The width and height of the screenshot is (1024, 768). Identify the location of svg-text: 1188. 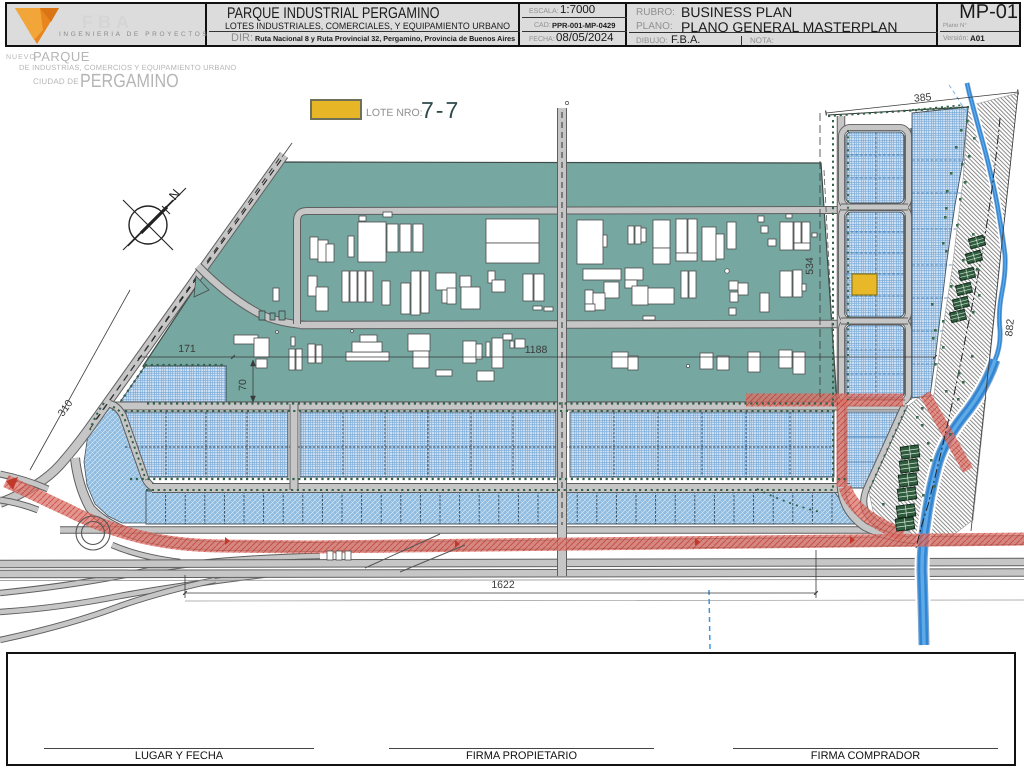
(536, 350).